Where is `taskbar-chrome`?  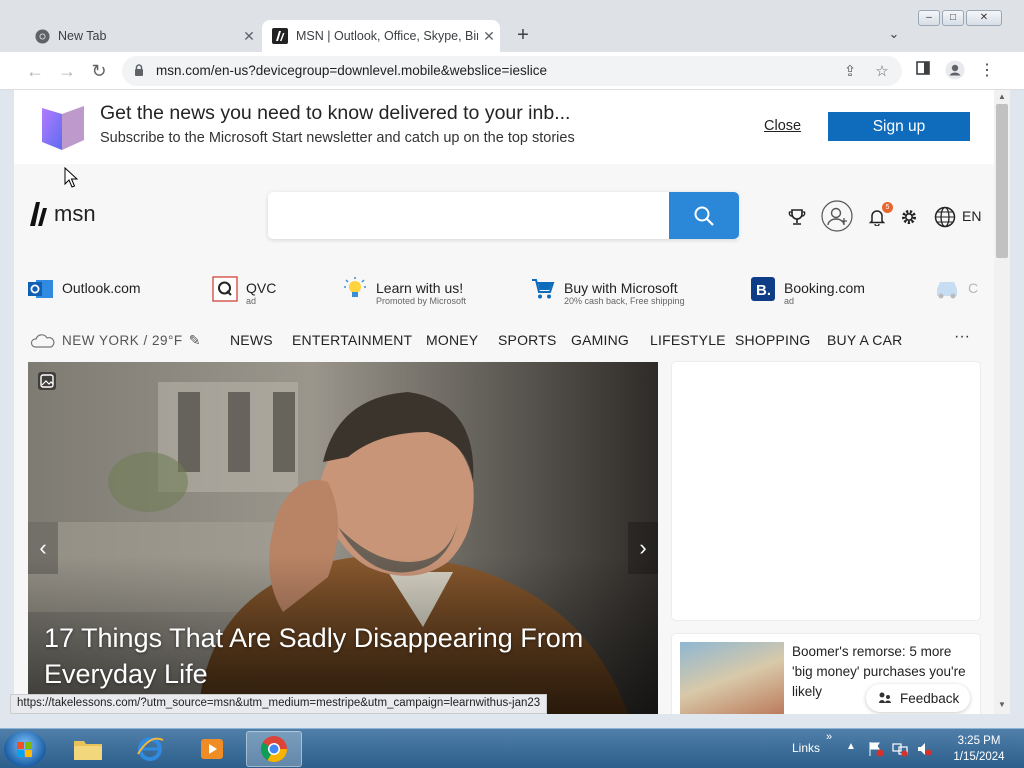 taskbar-chrome is located at coordinates (274, 749).